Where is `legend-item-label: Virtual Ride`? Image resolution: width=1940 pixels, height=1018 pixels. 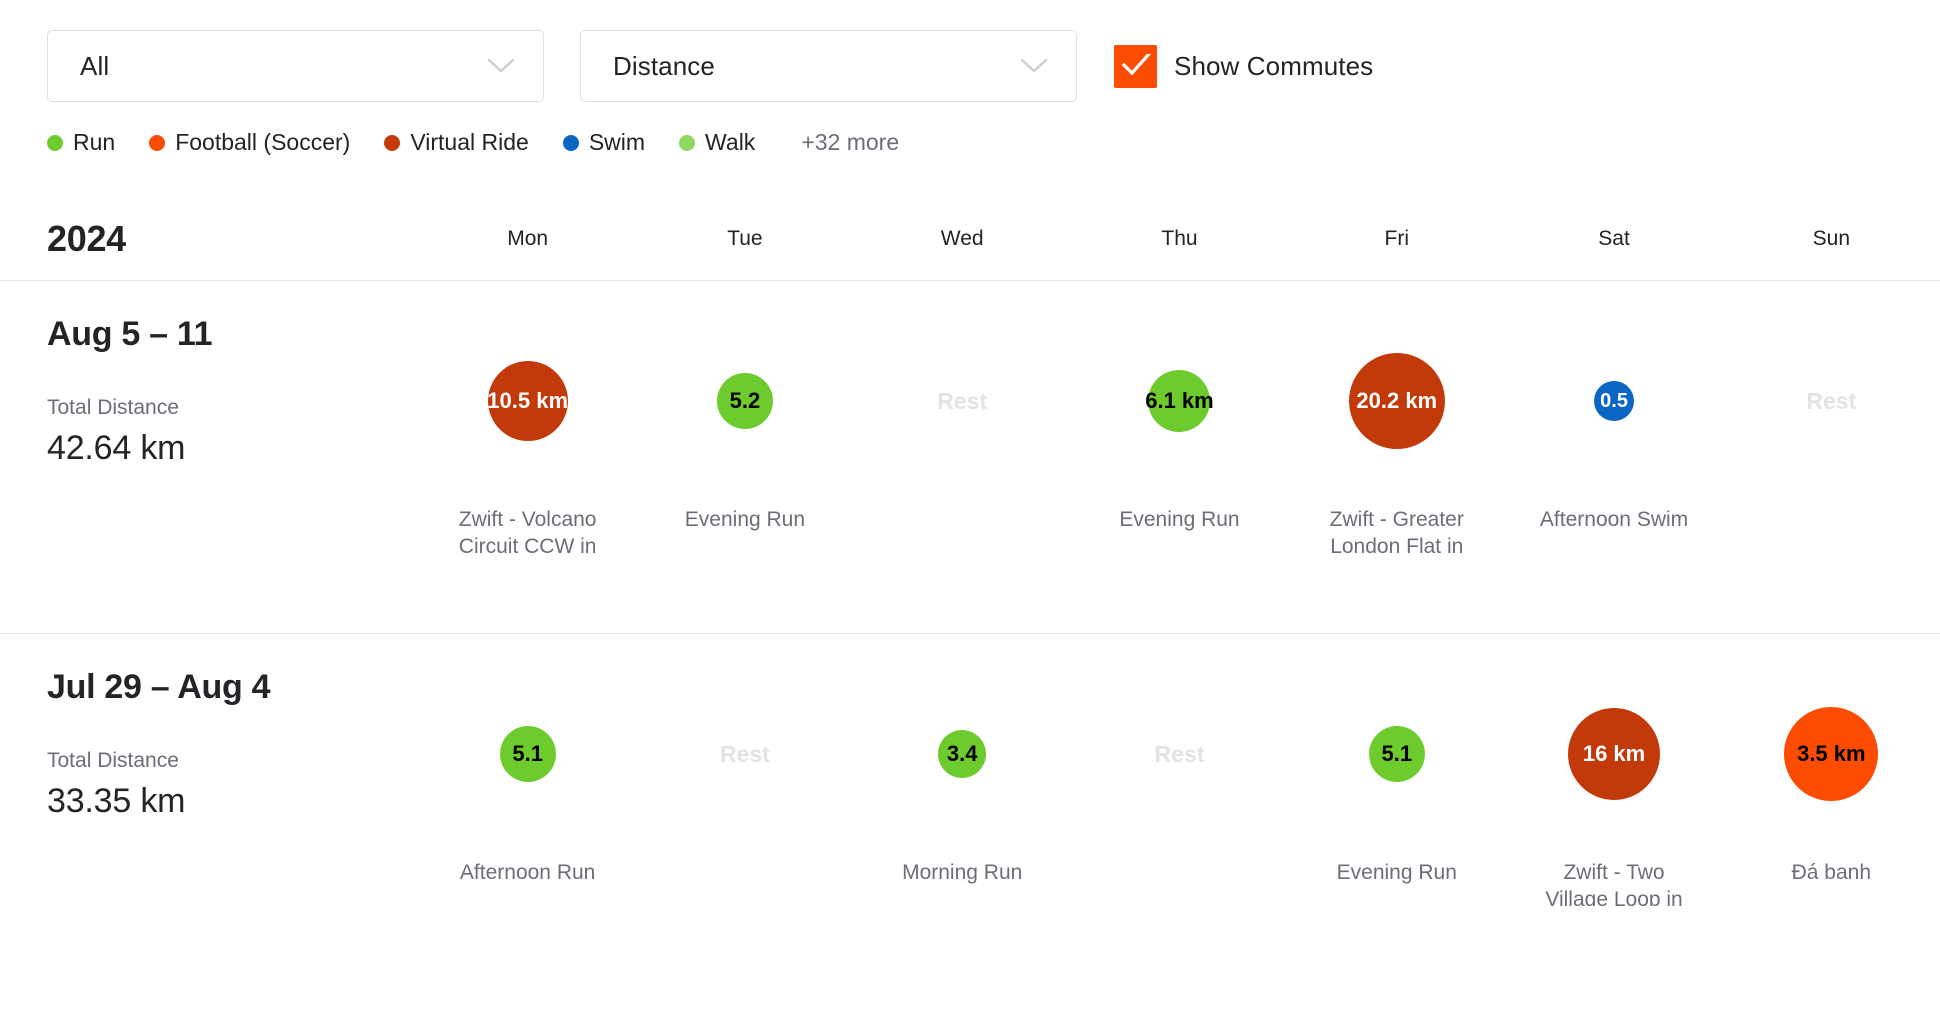 legend-item-label: Virtual Ride is located at coordinates (469, 142).